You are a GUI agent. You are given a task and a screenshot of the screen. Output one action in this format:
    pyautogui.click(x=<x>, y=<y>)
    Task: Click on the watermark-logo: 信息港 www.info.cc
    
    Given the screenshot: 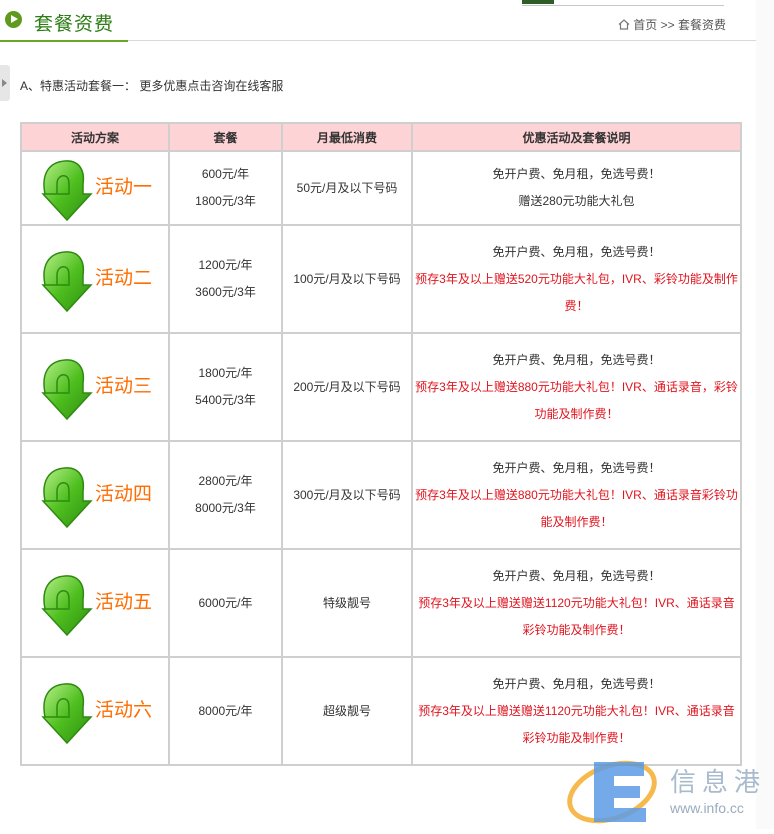 What is the action you would take?
    pyautogui.click(x=670, y=788)
    